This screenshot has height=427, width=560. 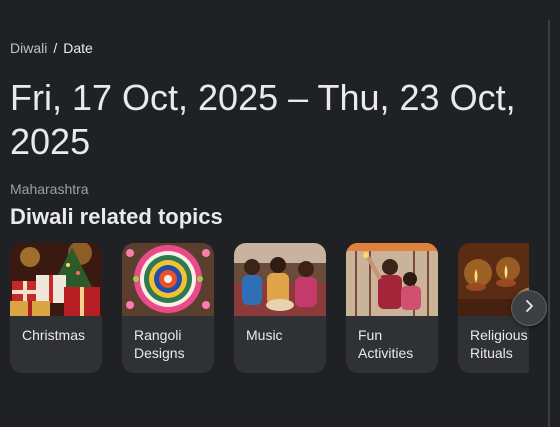 I want to click on topic-card-music: Music, so click(x=280, y=308).